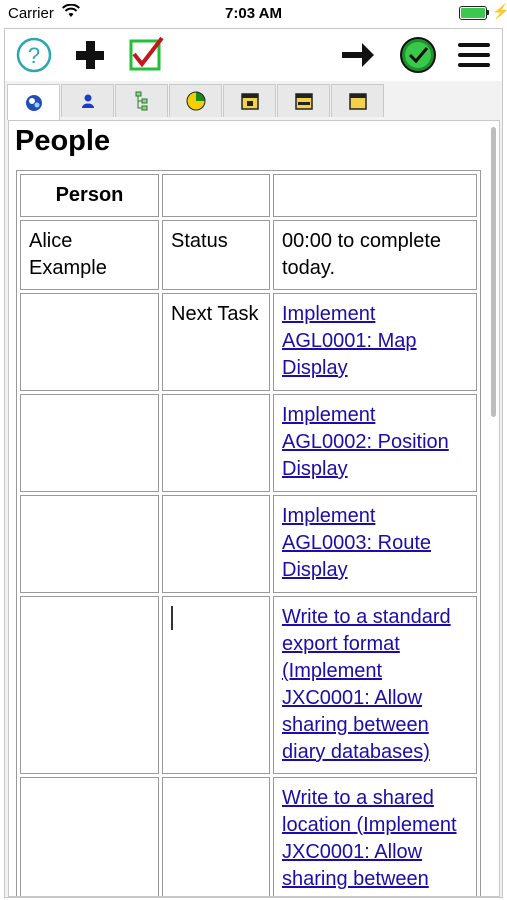 The width and height of the screenshot is (507, 900). I want to click on tab-people, so click(33, 102).